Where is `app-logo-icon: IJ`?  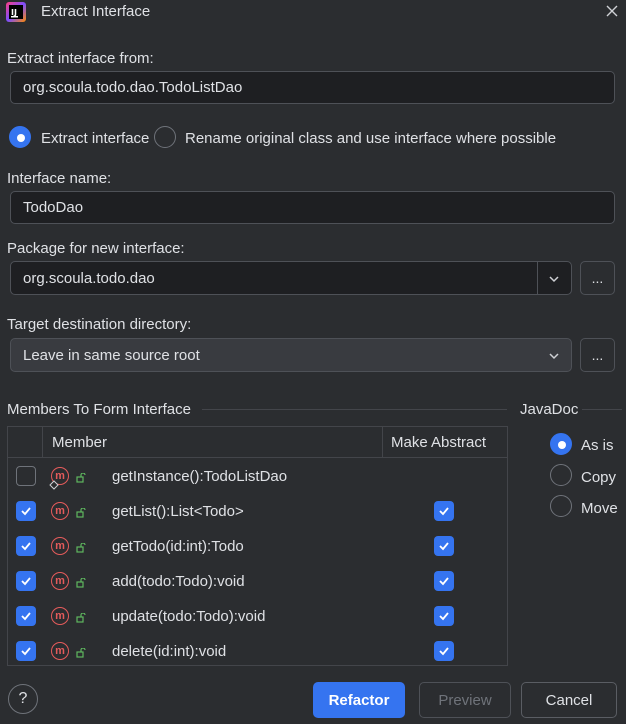
app-logo-icon: IJ is located at coordinates (16, 12).